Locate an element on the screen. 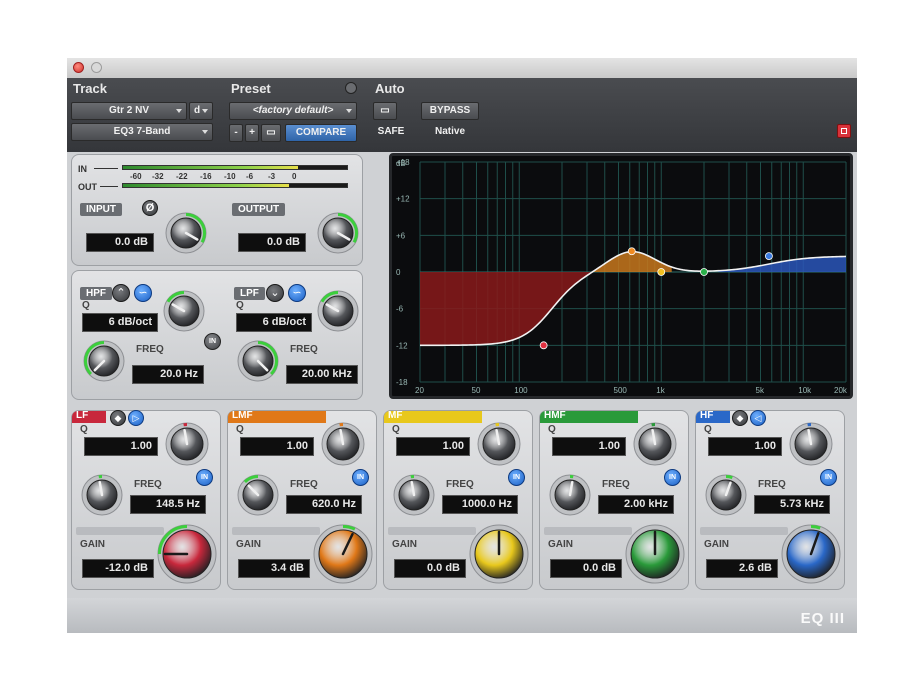 The width and height of the screenshot is (921, 690). db-axis-label: -6 is located at coordinates (400, 309).